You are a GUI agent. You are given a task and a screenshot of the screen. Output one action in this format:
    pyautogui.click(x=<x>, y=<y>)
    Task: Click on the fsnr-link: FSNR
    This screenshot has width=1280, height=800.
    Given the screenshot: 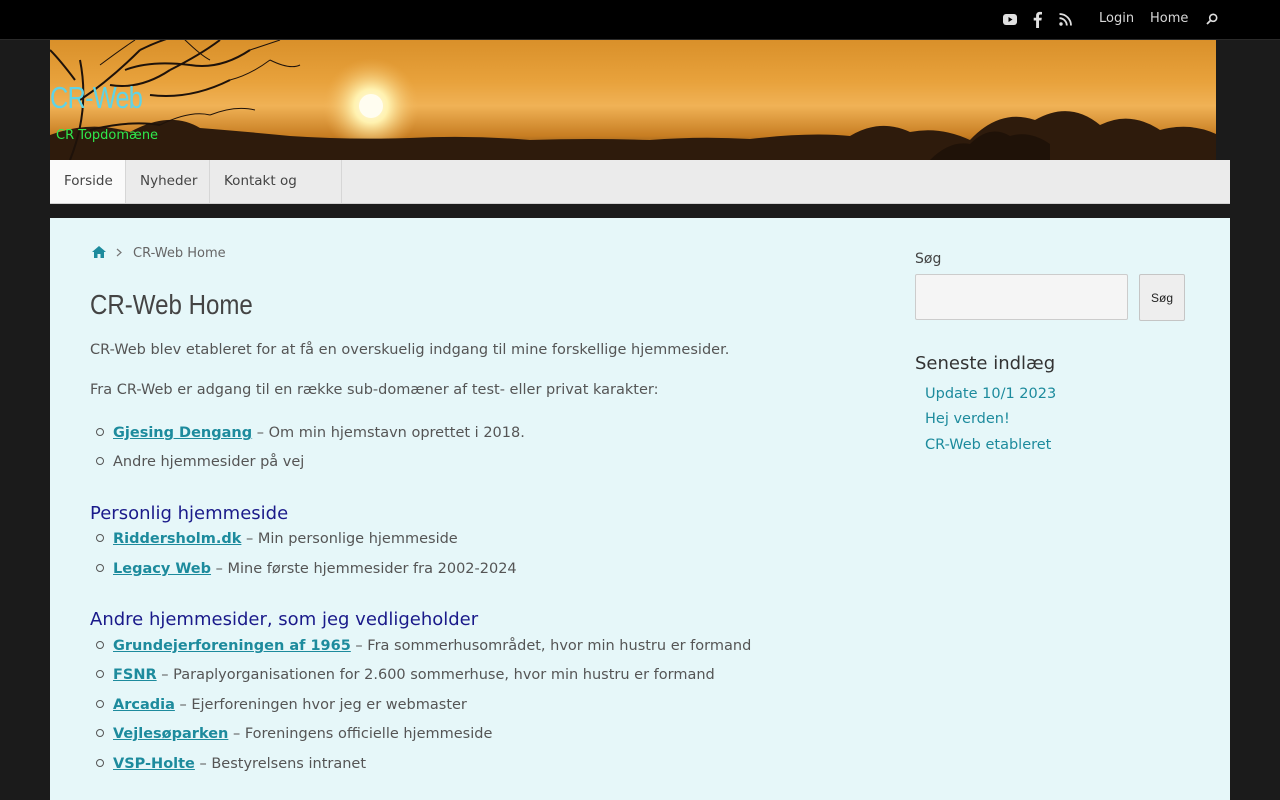 What is the action you would take?
    pyautogui.click(x=135, y=675)
    